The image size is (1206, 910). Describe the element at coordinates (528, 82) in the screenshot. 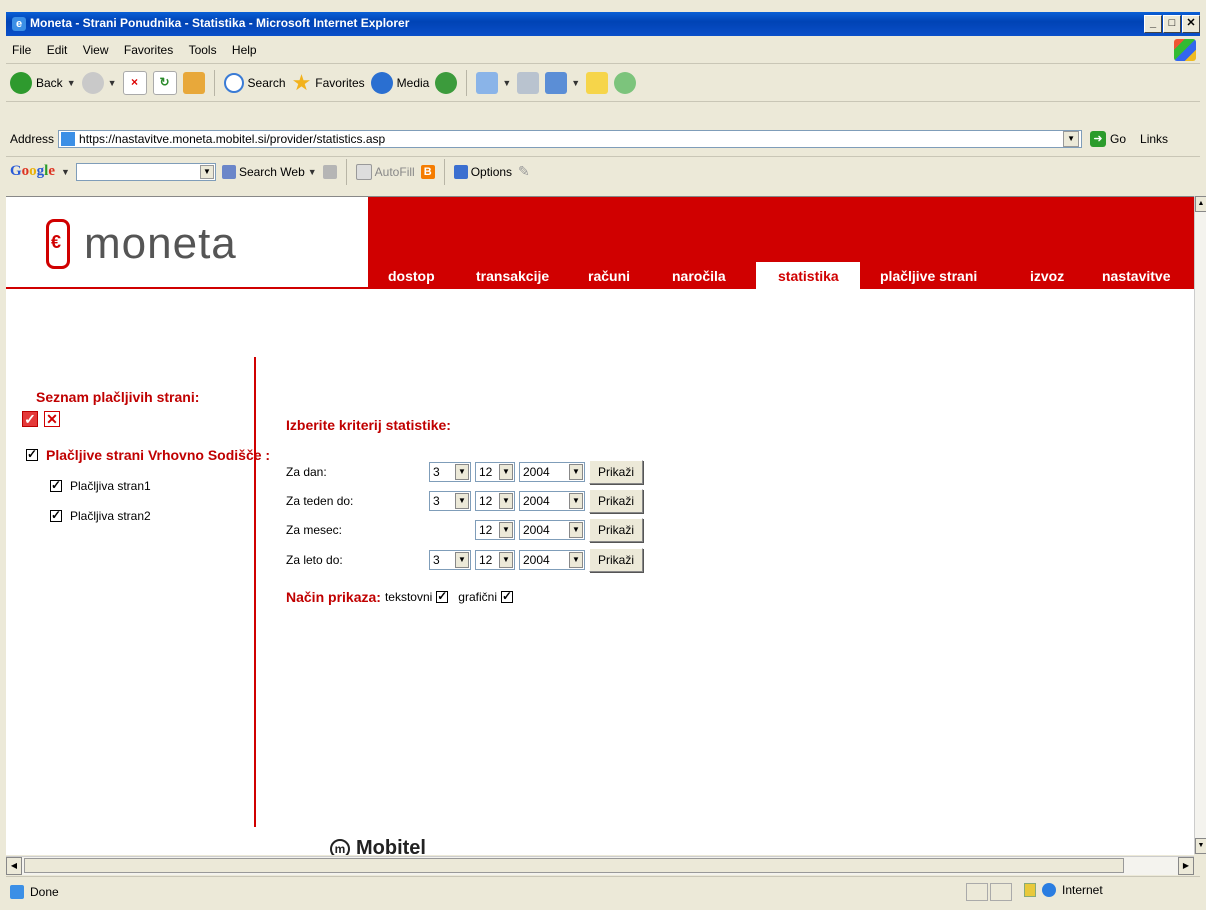

I see `print-icon` at that location.